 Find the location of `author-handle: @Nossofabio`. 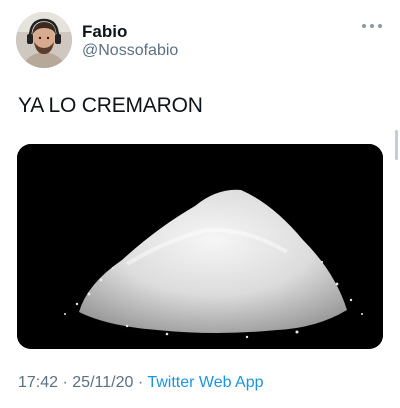

author-handle: @Nossofabio is located at coordinates (130, 51).